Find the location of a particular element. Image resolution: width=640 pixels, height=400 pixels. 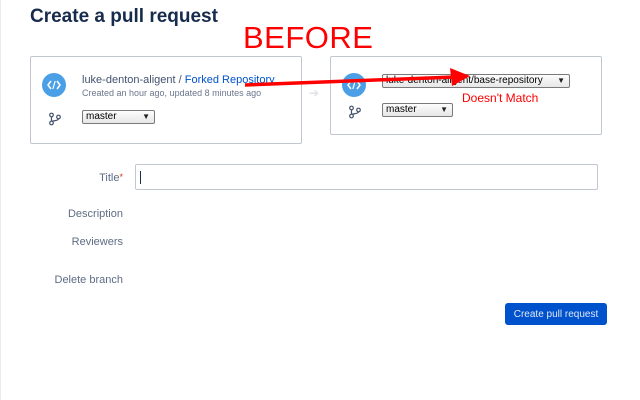

reviewers-label: Reviewers is located at coordinates (97, 242).